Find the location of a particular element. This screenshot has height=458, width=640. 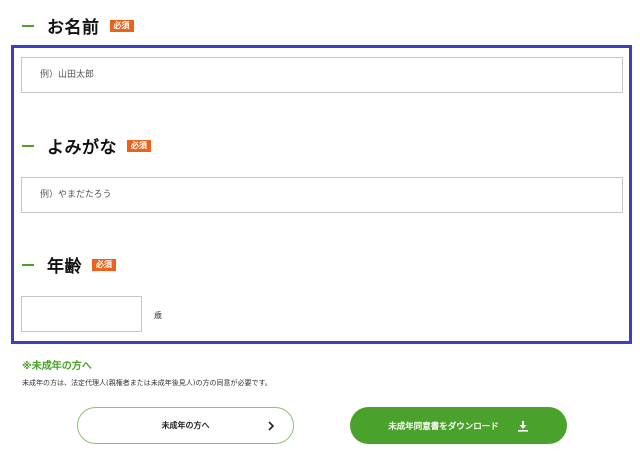

chevron-right-icon is located at coordinates (271, 426).